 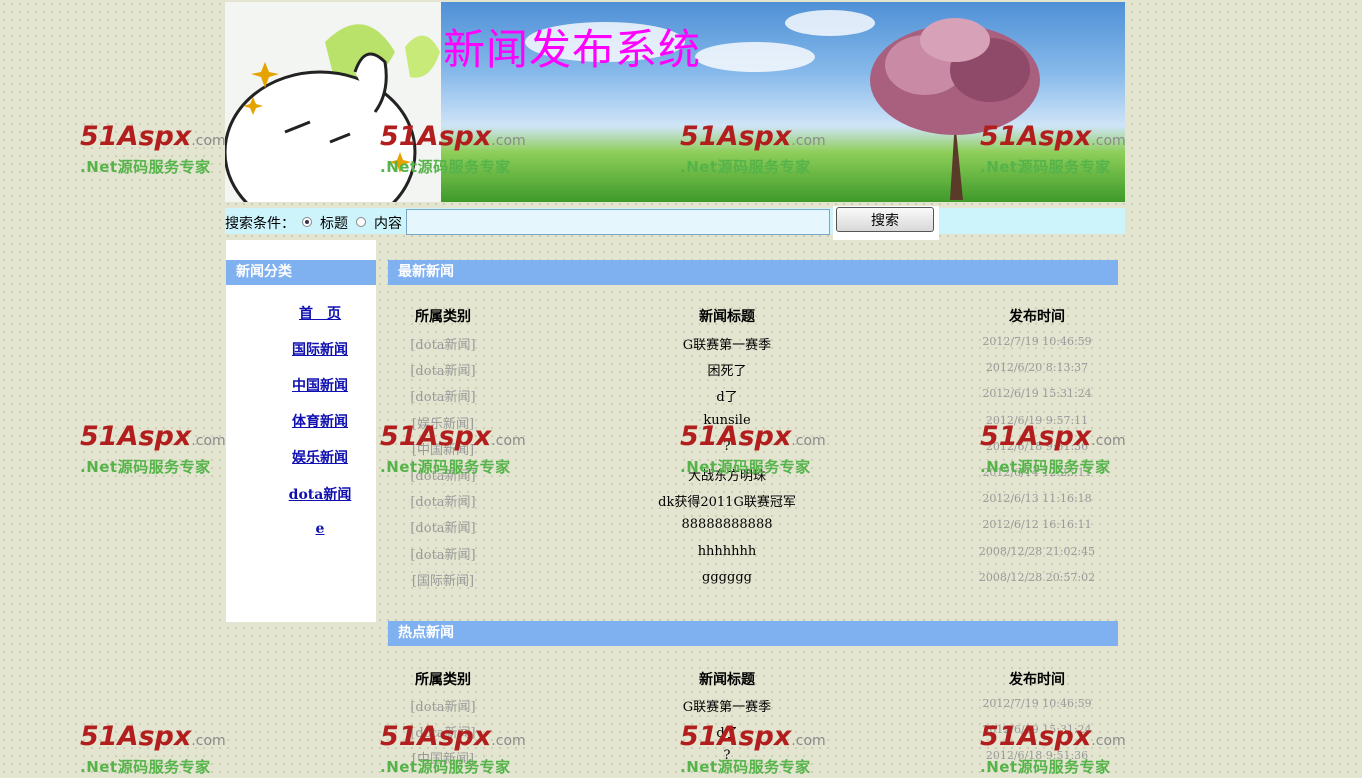 What do you see at coordinates (320, 385) in the screenshot?
I see `sidebar-item-china: 中国新闻` at bounding box center [320, 385].